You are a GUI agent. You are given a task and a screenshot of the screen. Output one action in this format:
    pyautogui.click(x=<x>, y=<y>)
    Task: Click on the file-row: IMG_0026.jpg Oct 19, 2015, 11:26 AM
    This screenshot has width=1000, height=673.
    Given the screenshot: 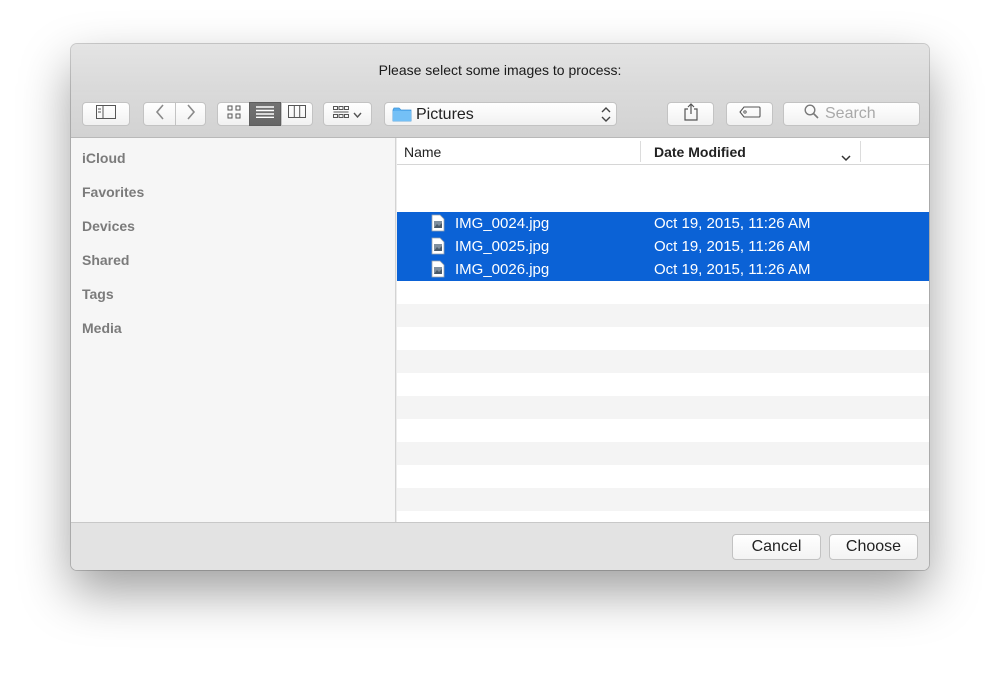 What is the action you would take?
    pyautogui.click(x=663, y=269)
    